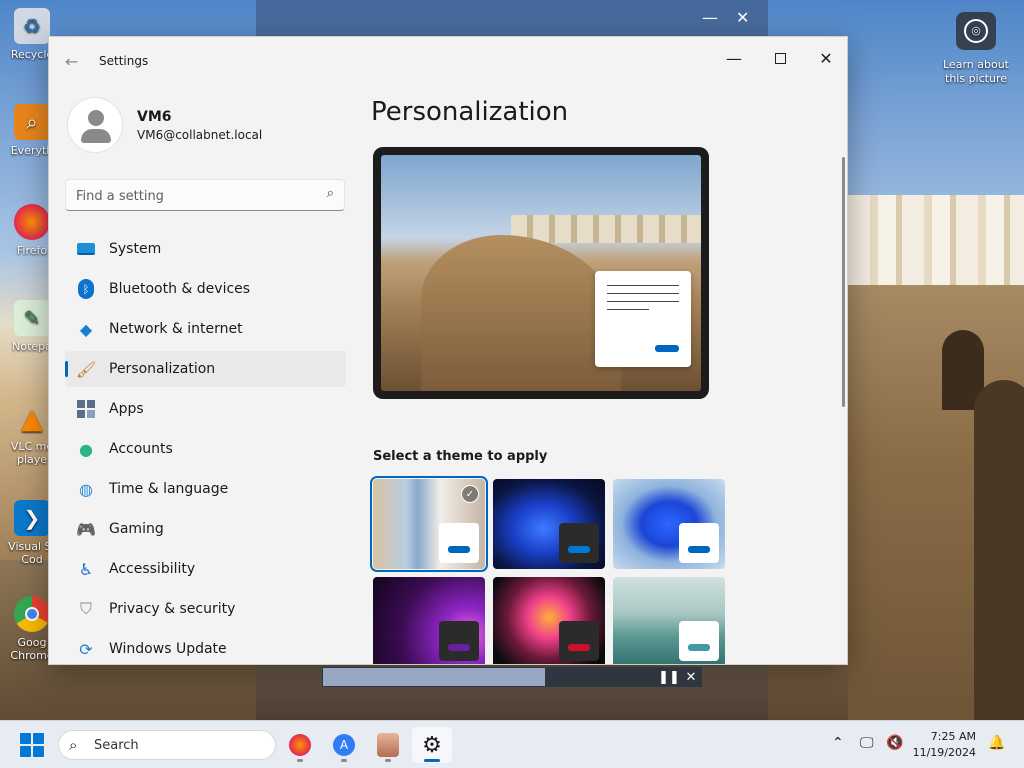 Image resolution: width=1024 pixels, height=768 pixels. What do you see at coordinates (86, 409) in the screenshot?
I see `apps-icon` at bounding box center [86, 409].